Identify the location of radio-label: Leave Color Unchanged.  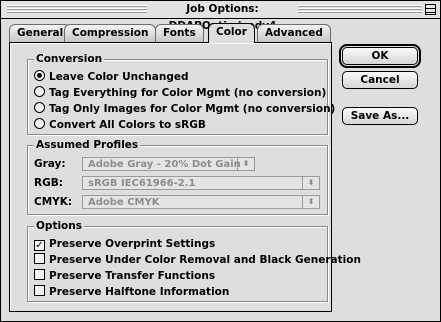
(119, 77).